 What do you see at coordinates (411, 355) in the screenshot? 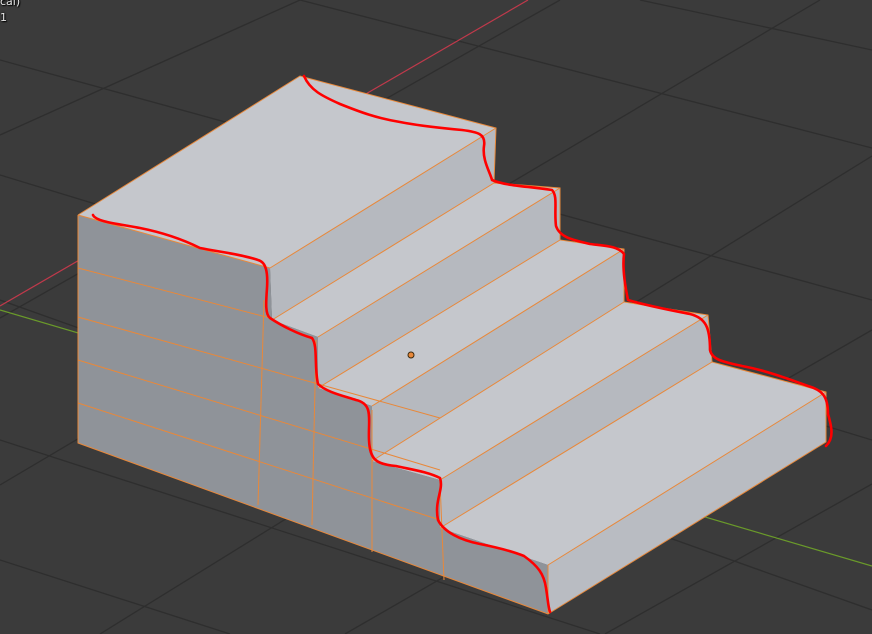
I see `object-origin-dot` at bounding box center [411, 355].